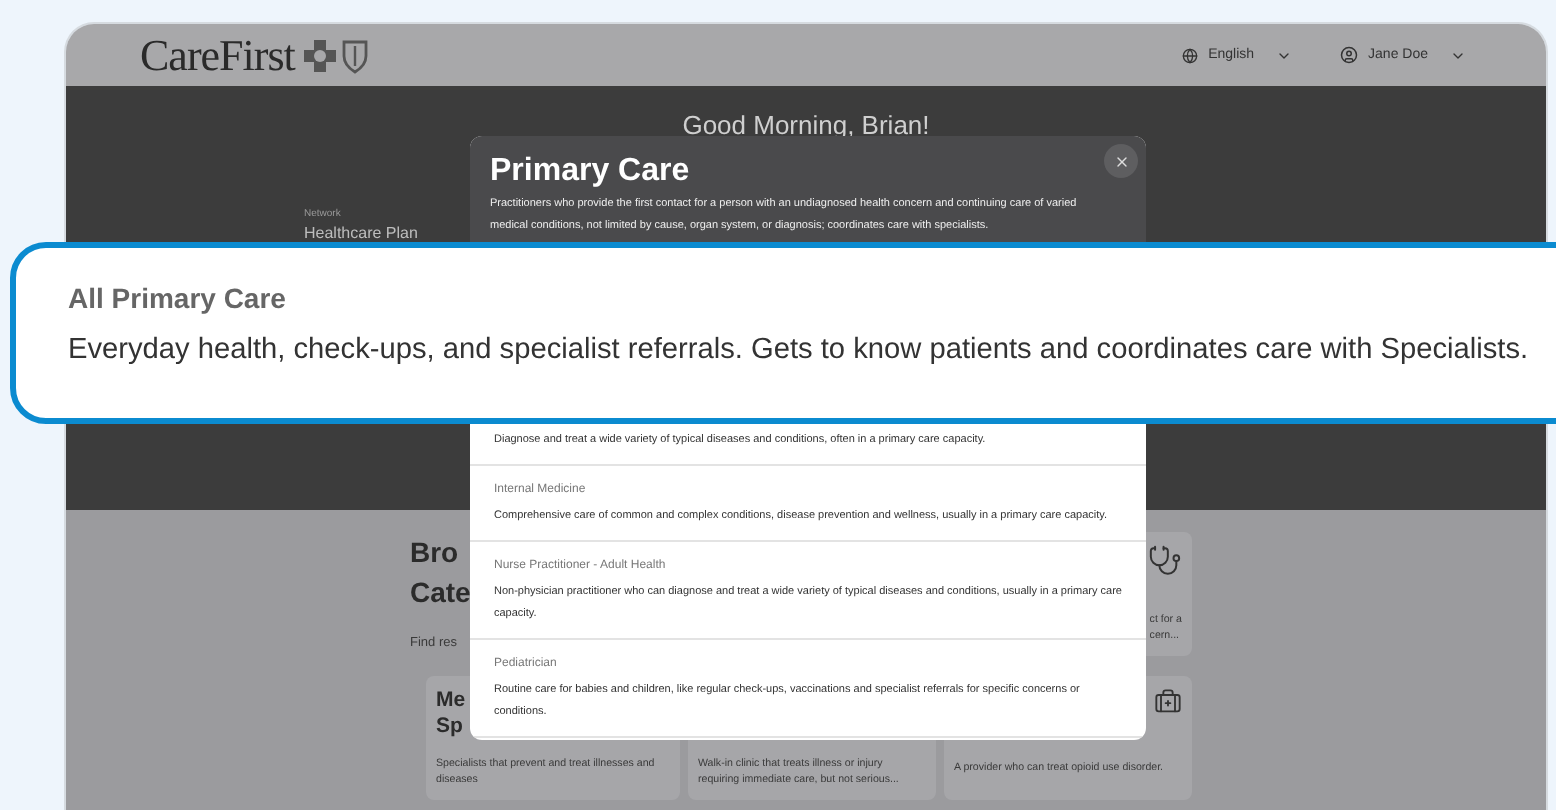  I want to click on card-title: Sp, so click(450, 727).